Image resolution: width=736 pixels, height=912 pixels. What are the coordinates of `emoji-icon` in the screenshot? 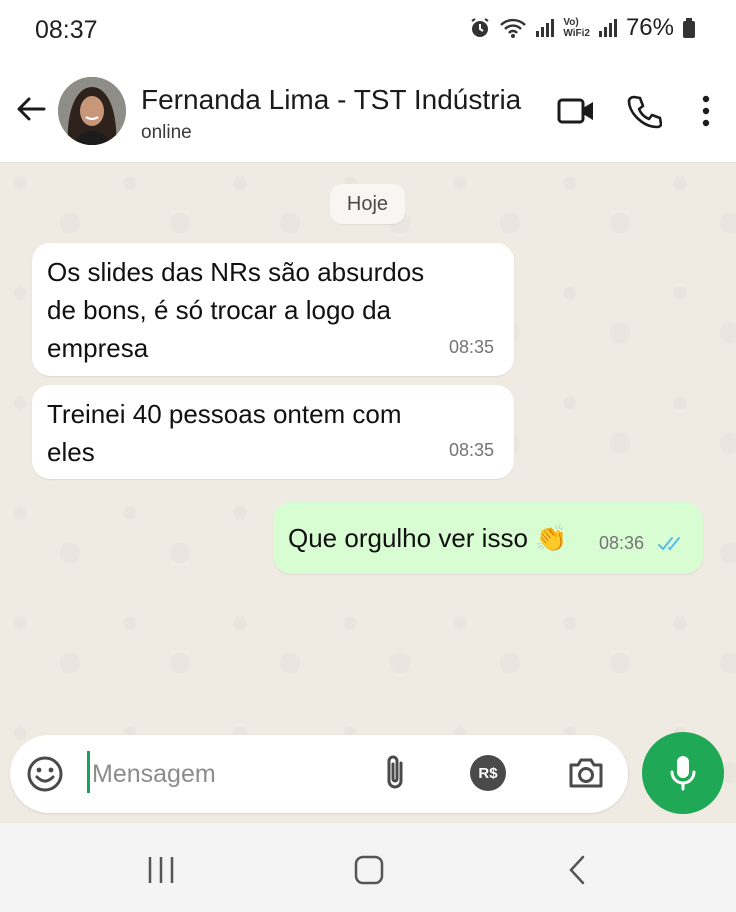 It's located at (45, 774).